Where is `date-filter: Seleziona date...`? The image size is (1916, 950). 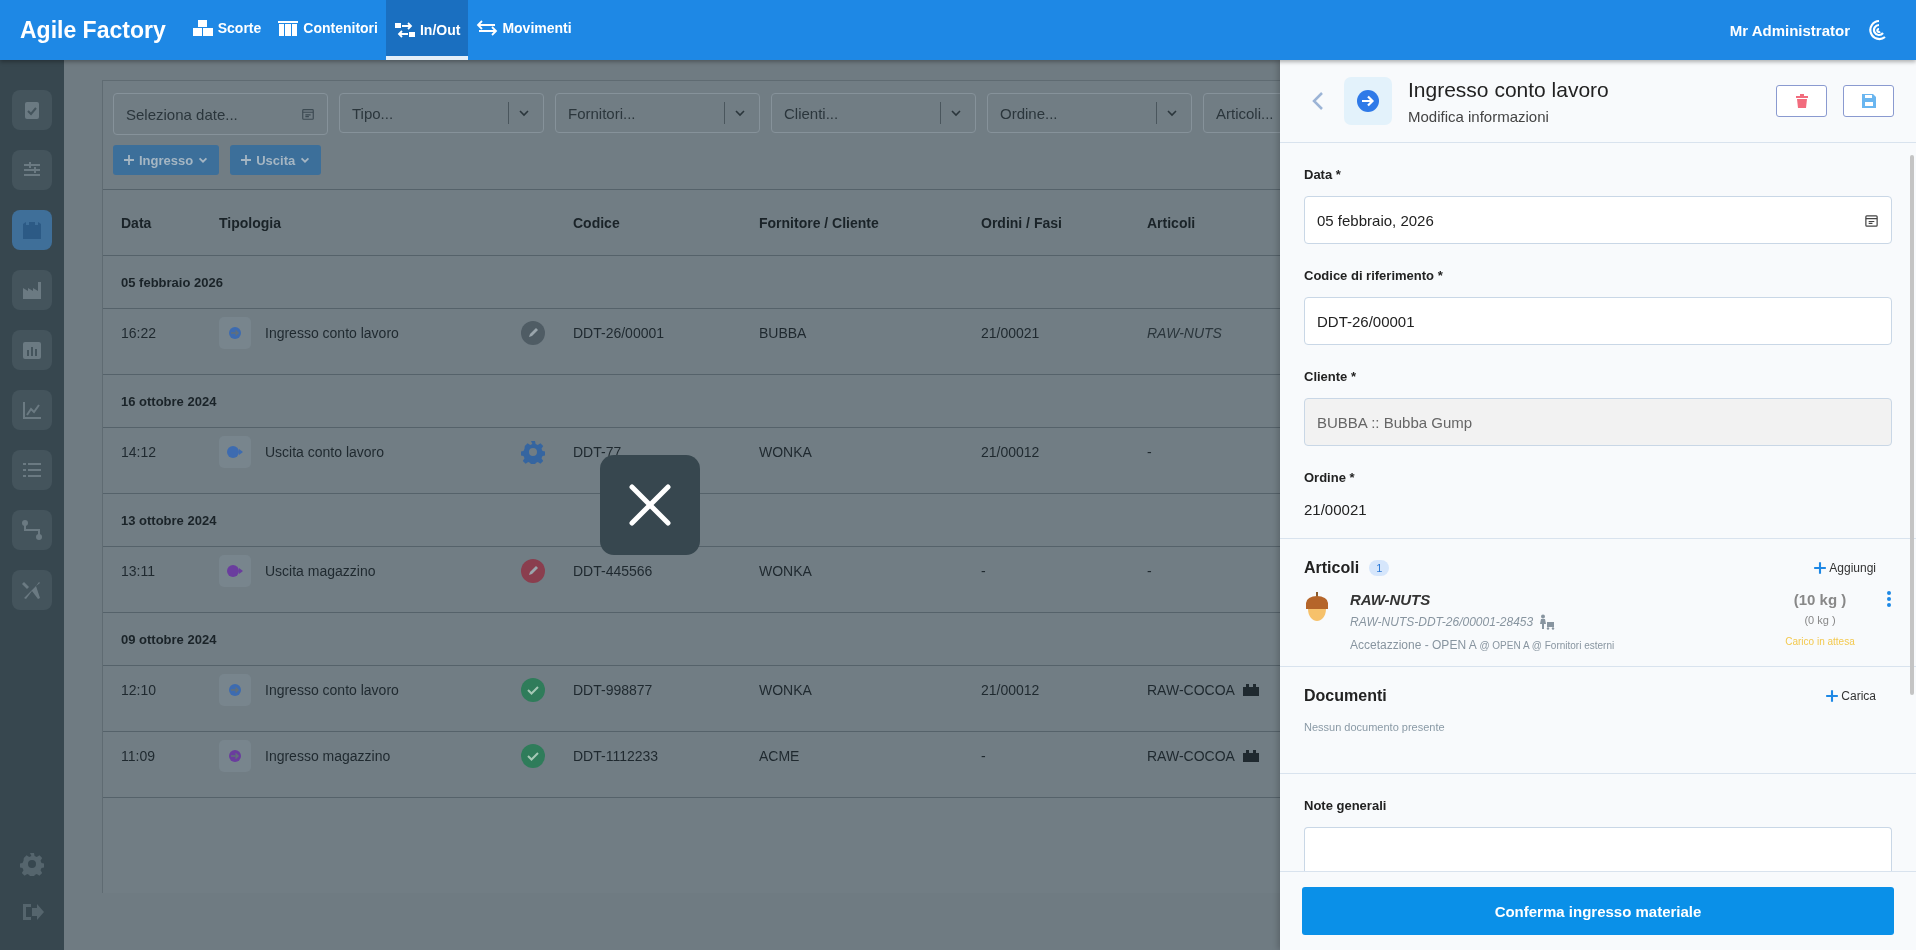
date-filter: Seleziona date... is located at coordinates (220, 114).